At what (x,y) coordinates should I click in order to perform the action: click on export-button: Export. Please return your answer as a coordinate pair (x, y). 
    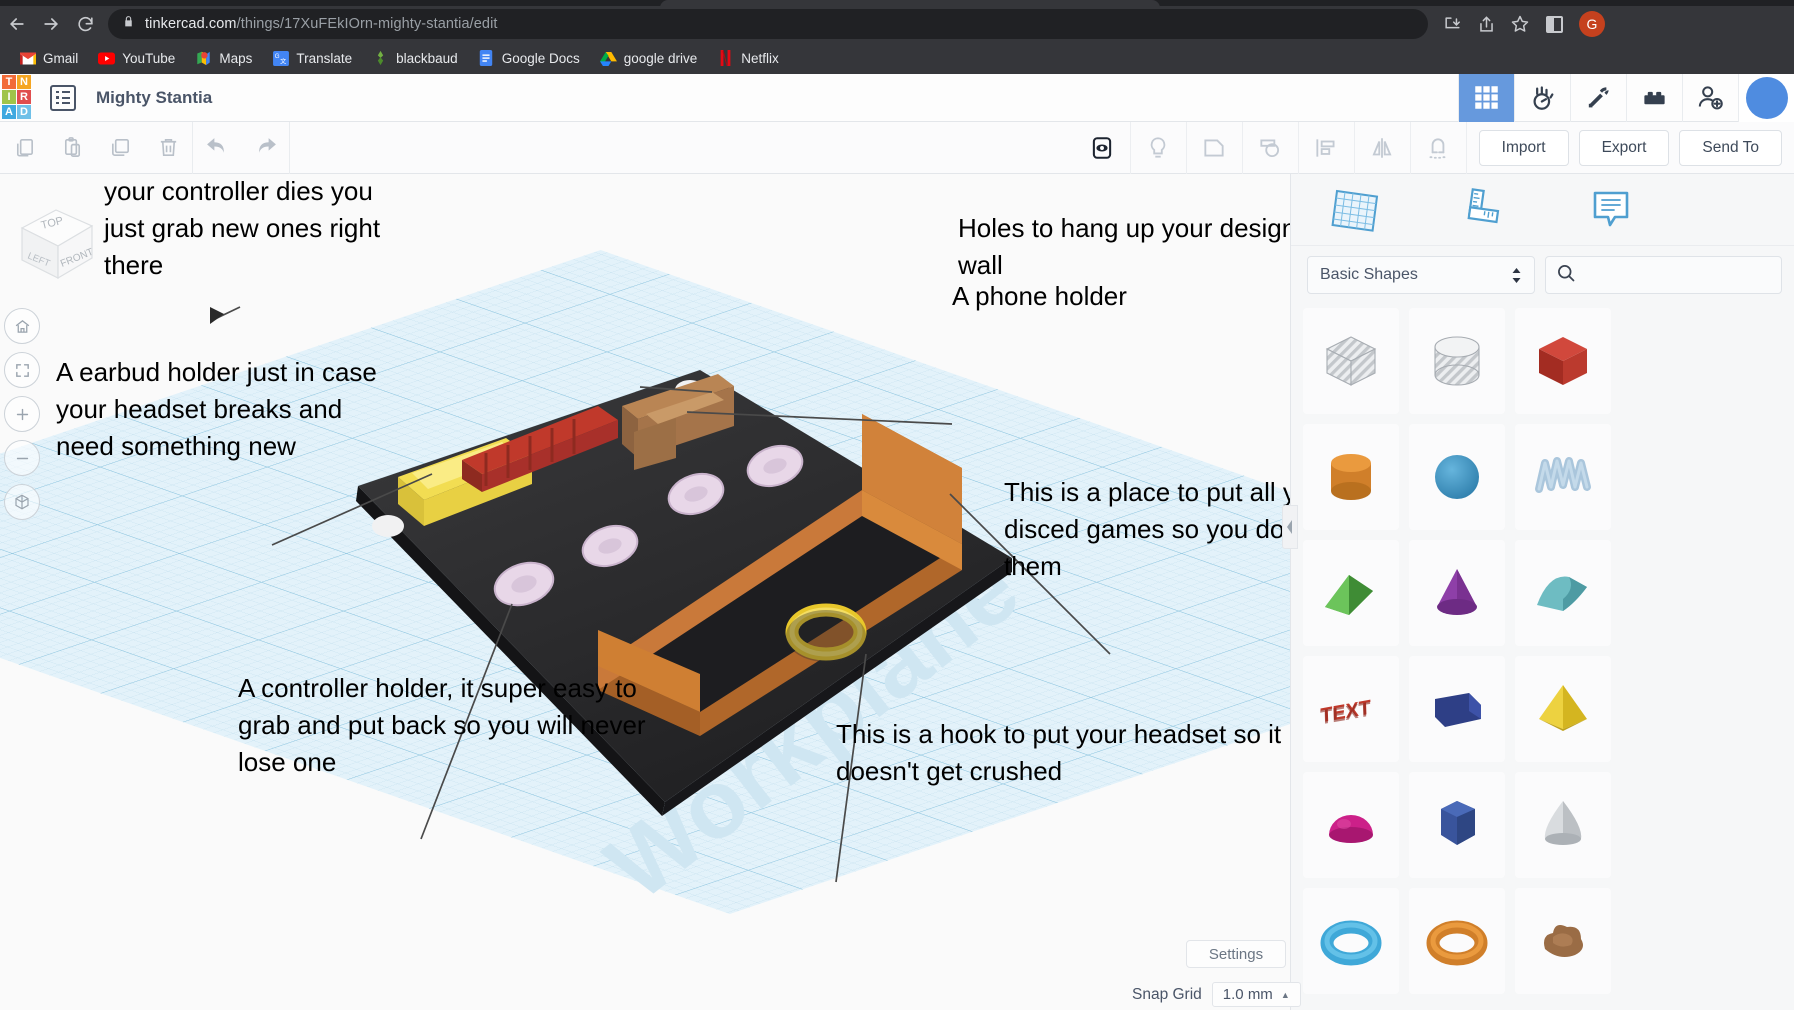
    Looking at the image, I should click on (1624, 147).